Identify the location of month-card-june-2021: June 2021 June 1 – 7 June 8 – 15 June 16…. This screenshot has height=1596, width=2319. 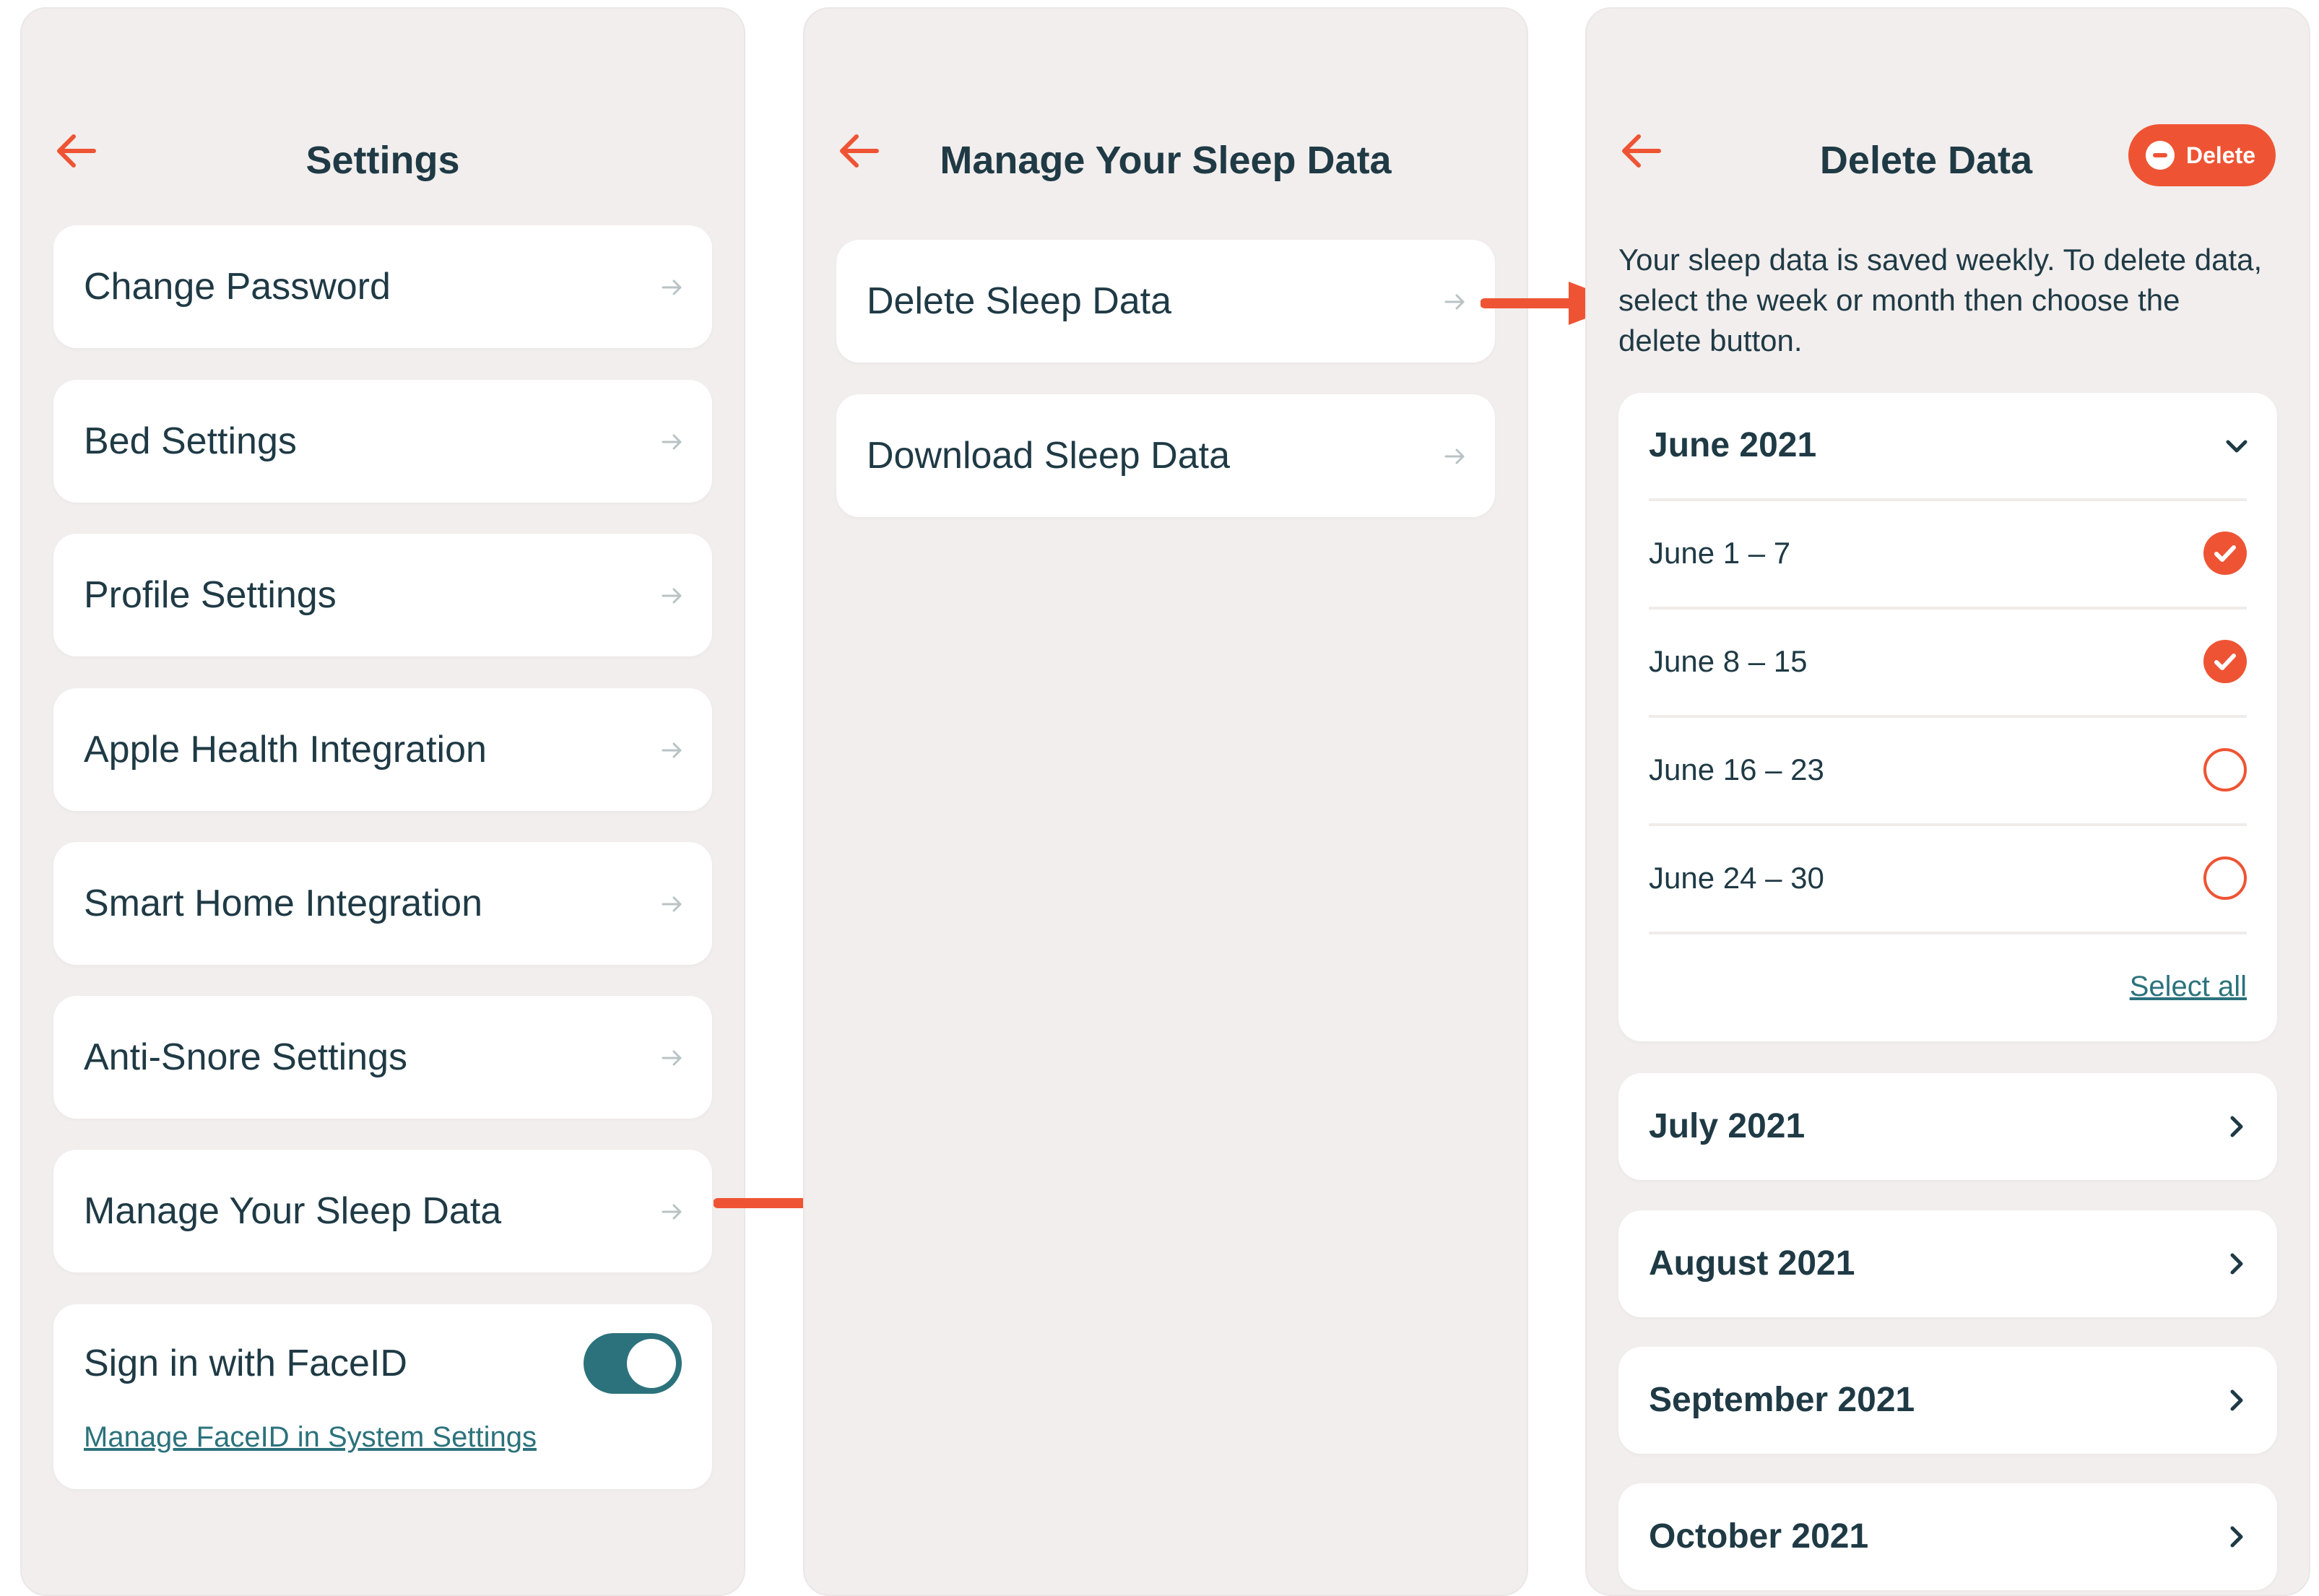
(1947, 717).